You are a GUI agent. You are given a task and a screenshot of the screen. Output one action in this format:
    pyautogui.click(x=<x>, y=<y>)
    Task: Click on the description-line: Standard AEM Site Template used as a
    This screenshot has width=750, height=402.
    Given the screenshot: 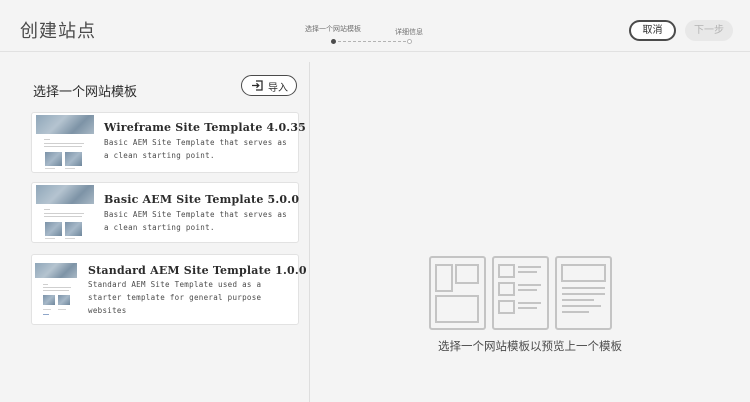 What is the action you would take?
    pyautogui.click(x=175, y=284)
    